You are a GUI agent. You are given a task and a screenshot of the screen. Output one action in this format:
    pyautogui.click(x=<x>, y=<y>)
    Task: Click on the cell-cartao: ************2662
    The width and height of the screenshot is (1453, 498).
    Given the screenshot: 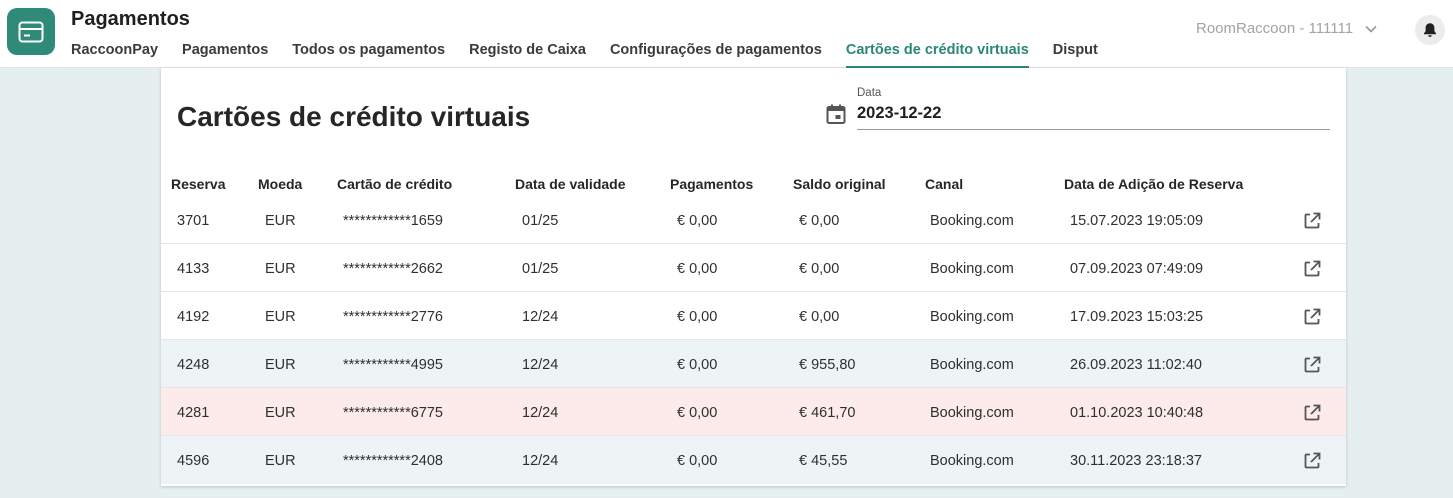 What is the action you would take?
    pyautogui.click(x=393, y=269)
    